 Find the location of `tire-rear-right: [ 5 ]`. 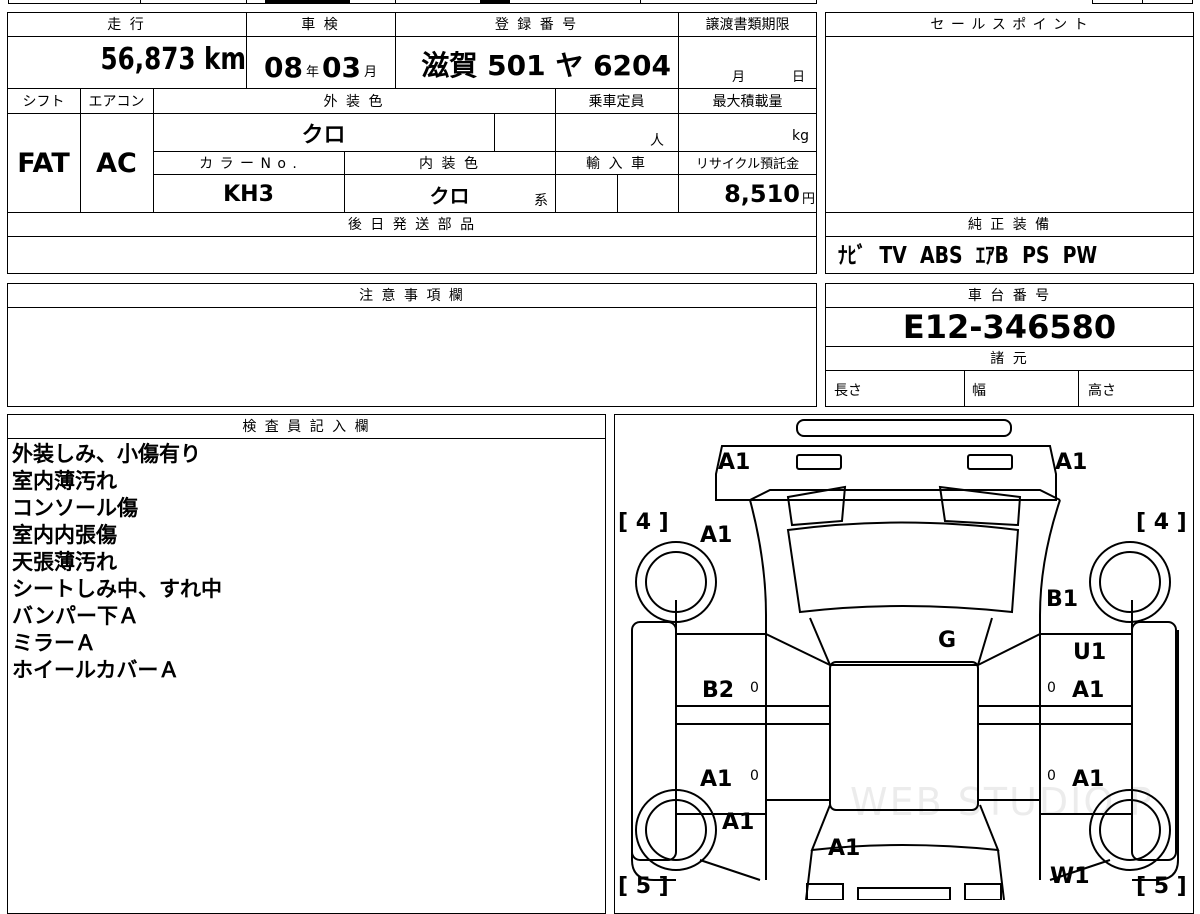

tire-rear-right: [ 5 ] is located at coordinates (1161, 886).